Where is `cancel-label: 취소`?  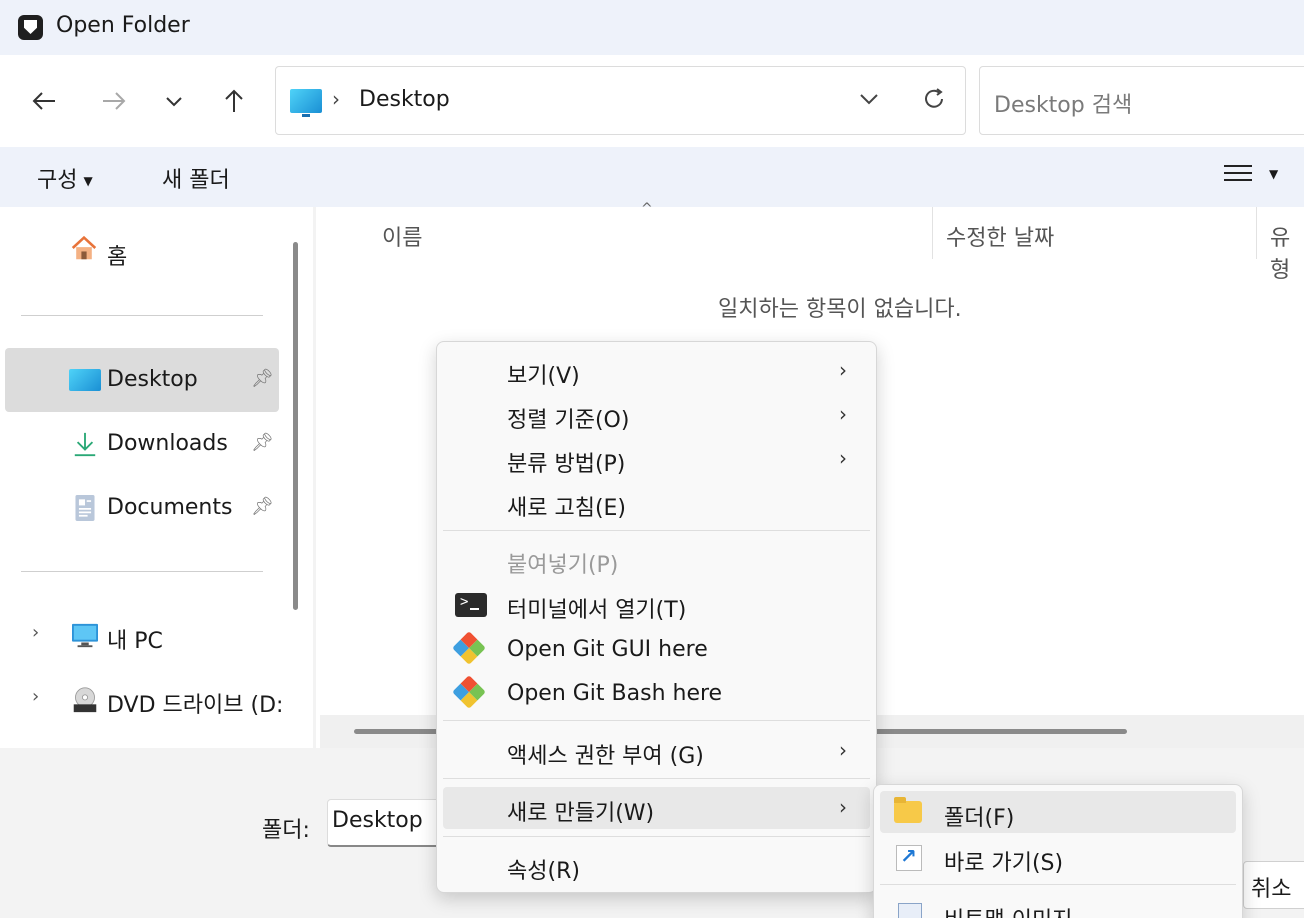
cancel-label: 취소 is located at coordinates (1271, 889).